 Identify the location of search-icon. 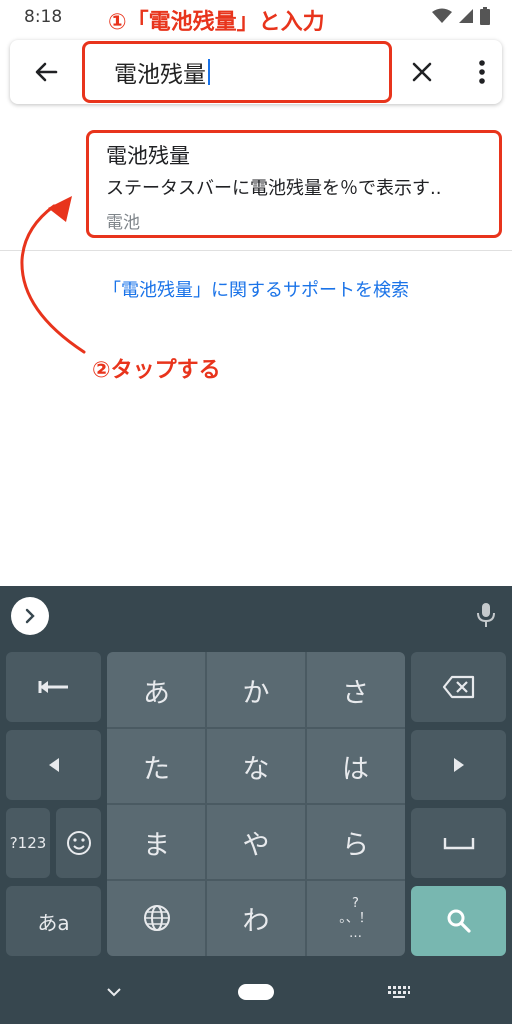
(459, 921).